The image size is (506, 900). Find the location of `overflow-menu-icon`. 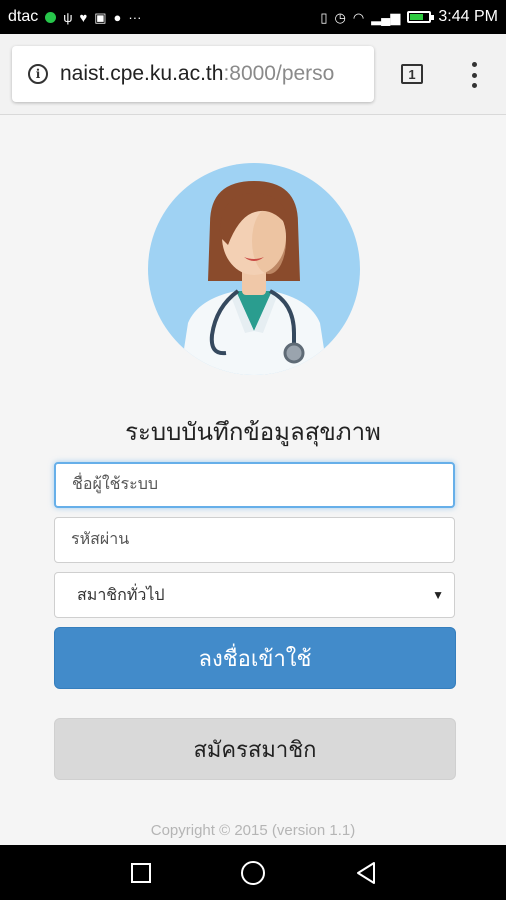

overflow-menu-icon is located at coordinates (474, 75).